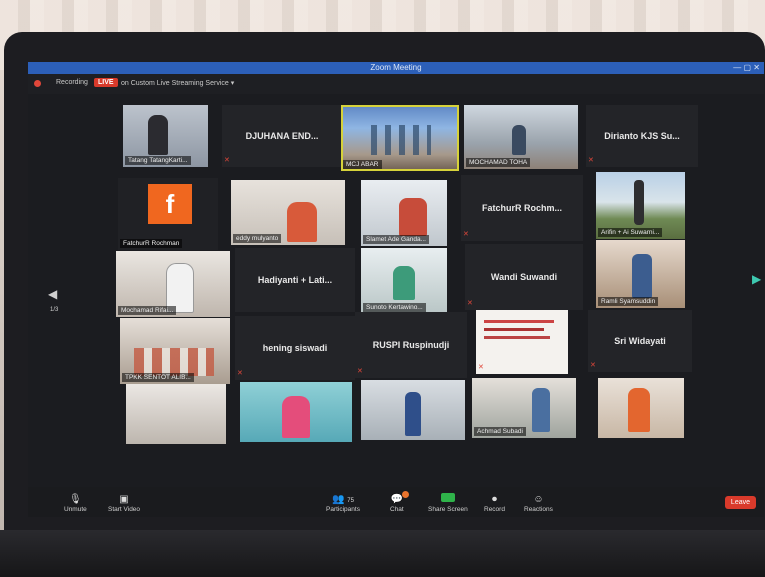  I want to click on page-indicator: 1/3, so click(54, 310).